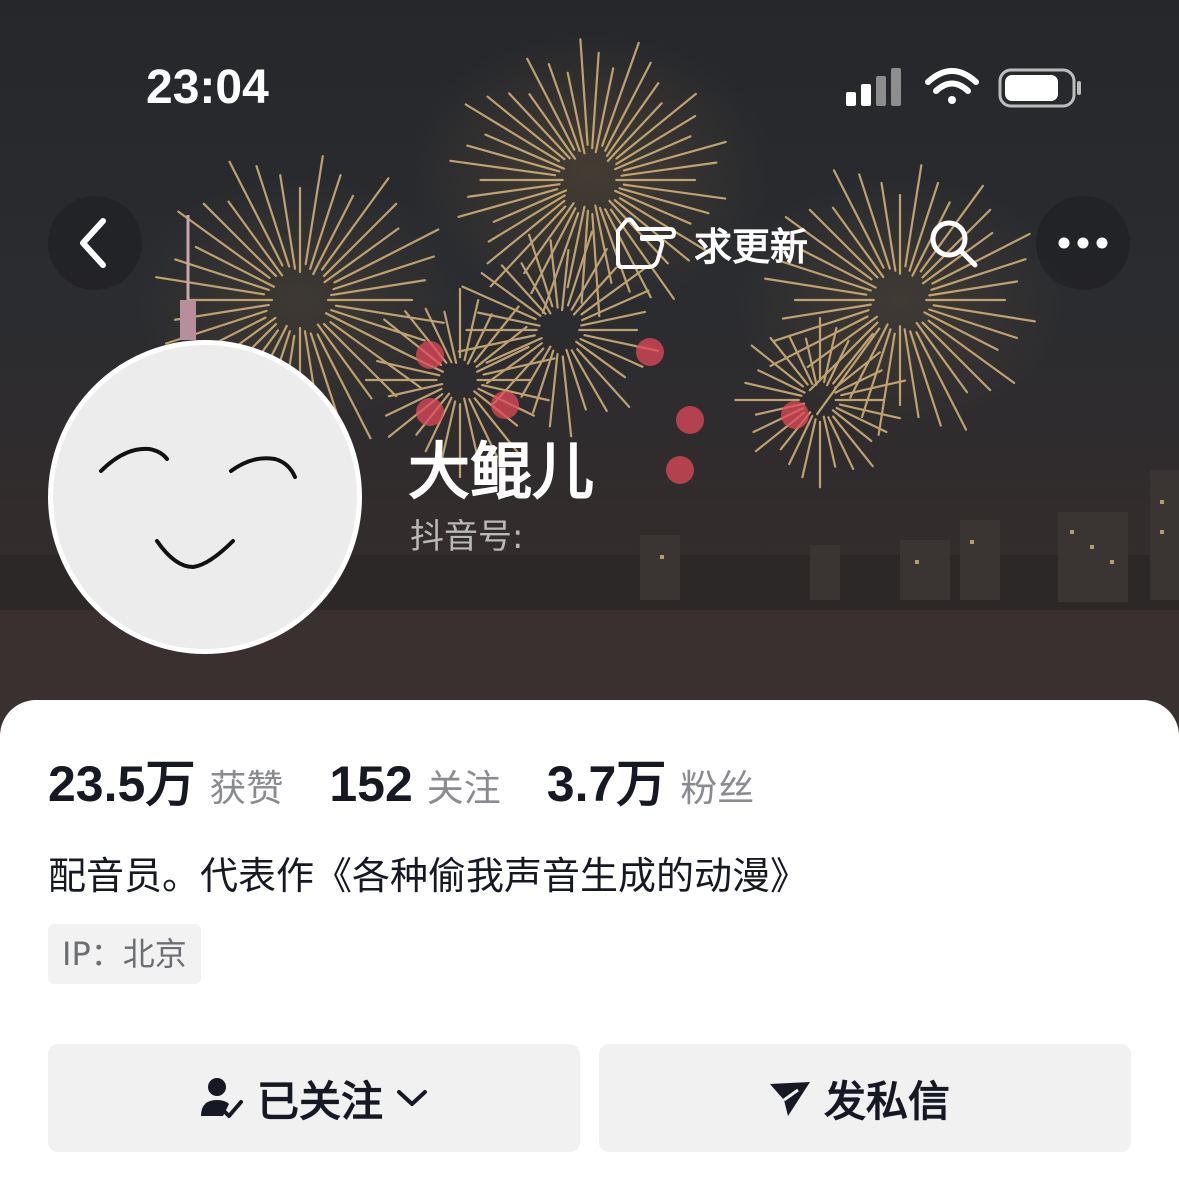 The image size is (1179, 1179). What do you see at coordinates (466, 537) in the screenshot?
I see `douyin-id-label: 抖音号:` at bounding box center [466, 537].